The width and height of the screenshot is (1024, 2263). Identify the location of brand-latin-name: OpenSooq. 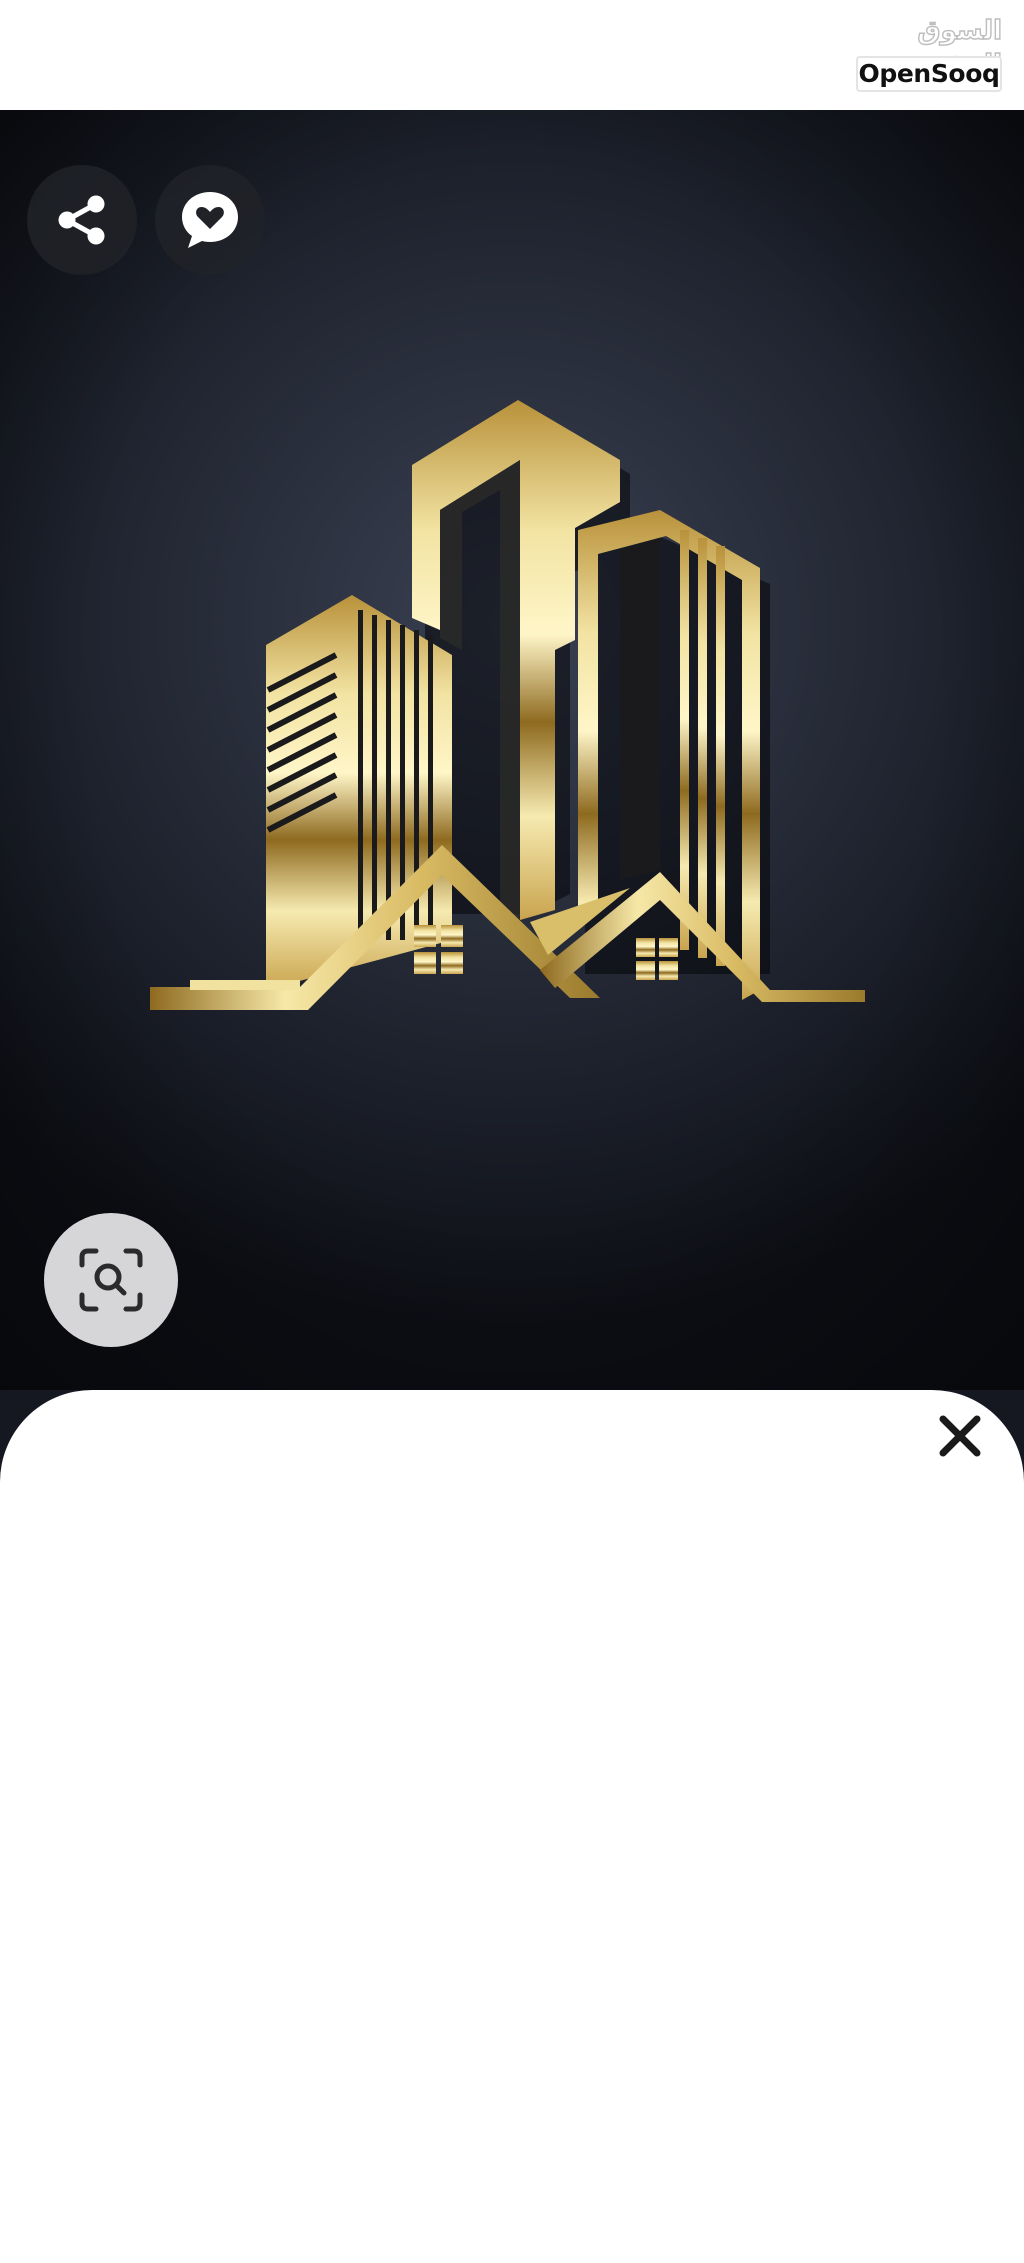
(929, 74).